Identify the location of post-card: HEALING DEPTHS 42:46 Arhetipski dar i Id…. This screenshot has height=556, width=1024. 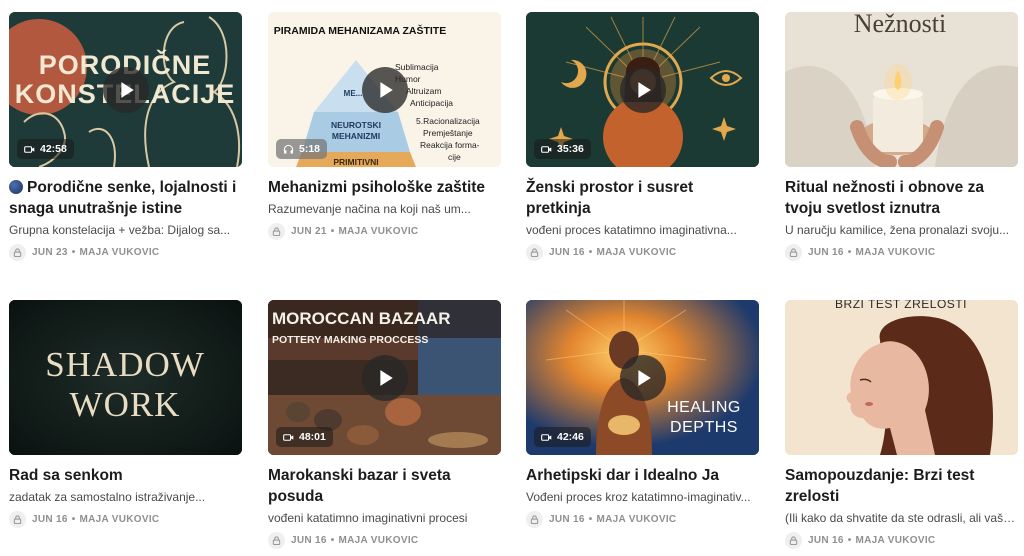
(642, 414).